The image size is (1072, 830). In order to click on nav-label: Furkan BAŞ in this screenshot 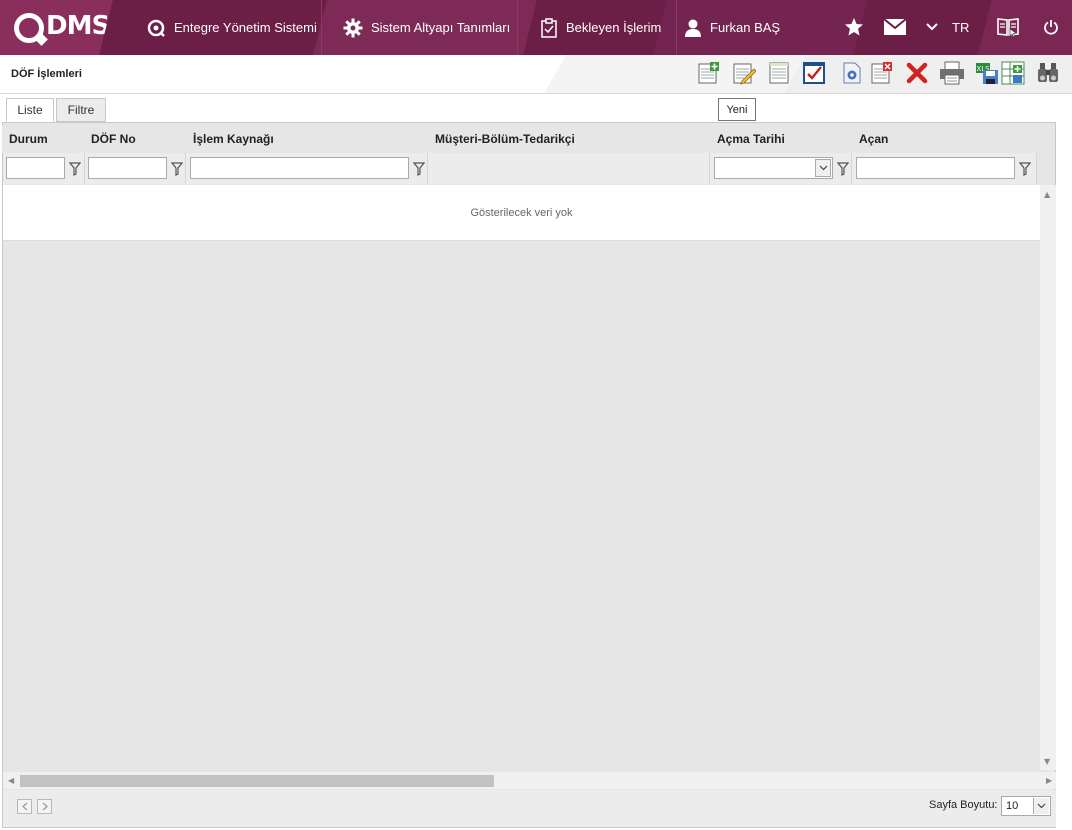, I will do `click(745, 27)`.